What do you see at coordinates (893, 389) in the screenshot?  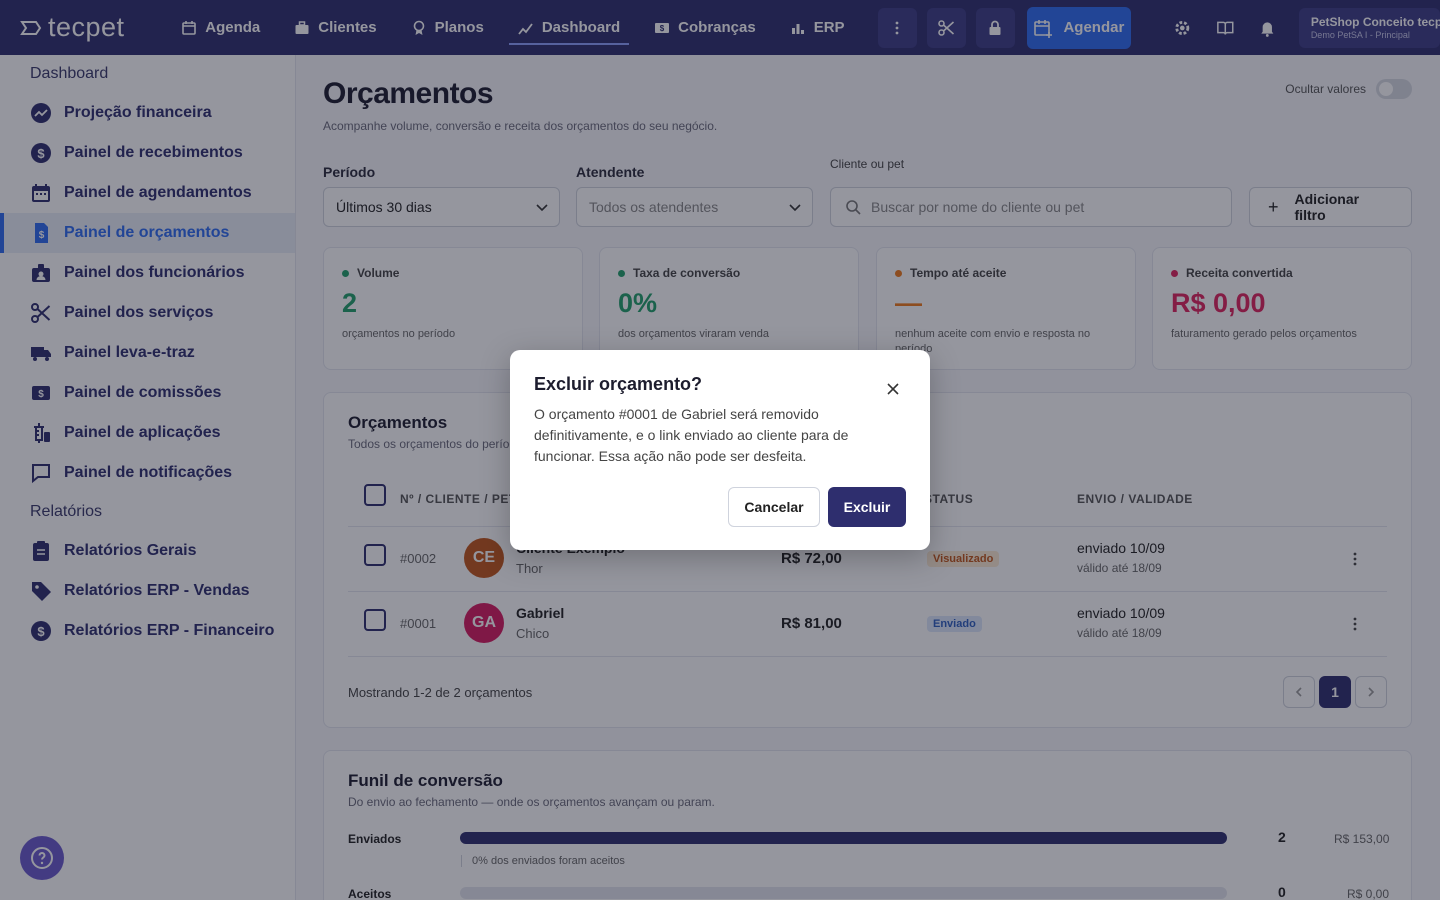 I see `close-icon` at bounding box center [893, 389].